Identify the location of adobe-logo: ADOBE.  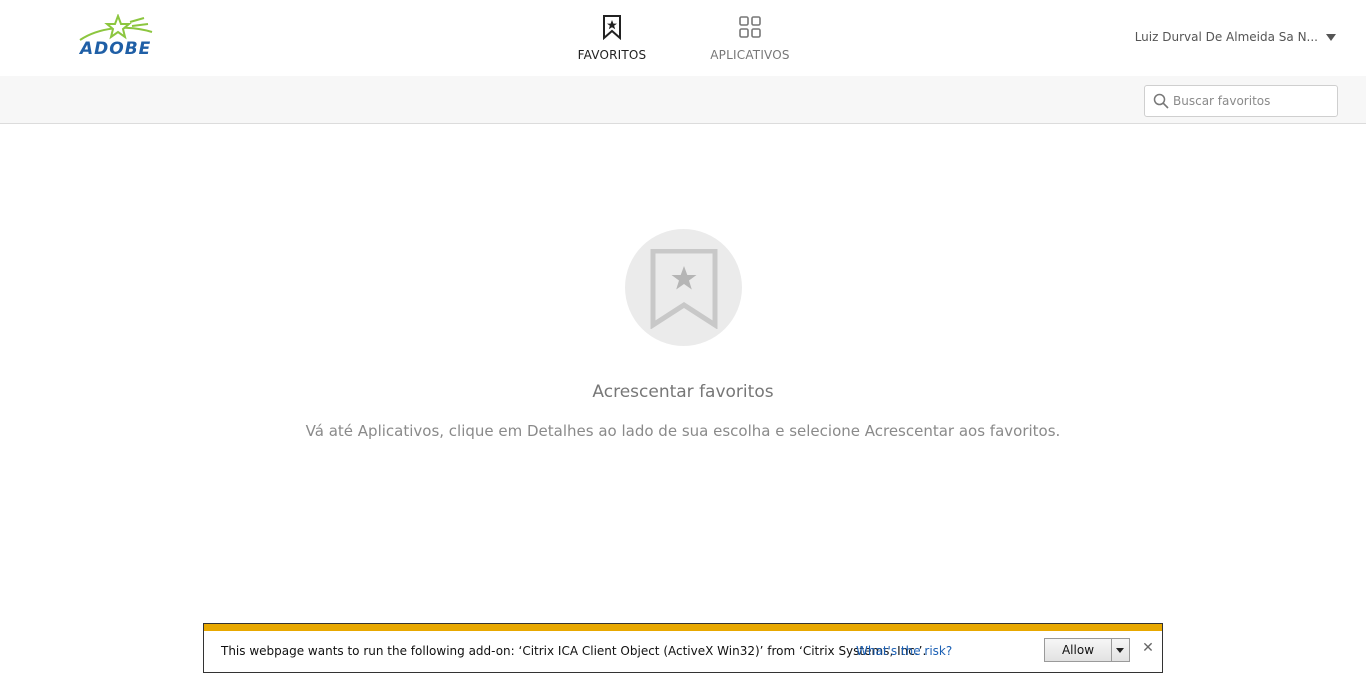
(118, 38).